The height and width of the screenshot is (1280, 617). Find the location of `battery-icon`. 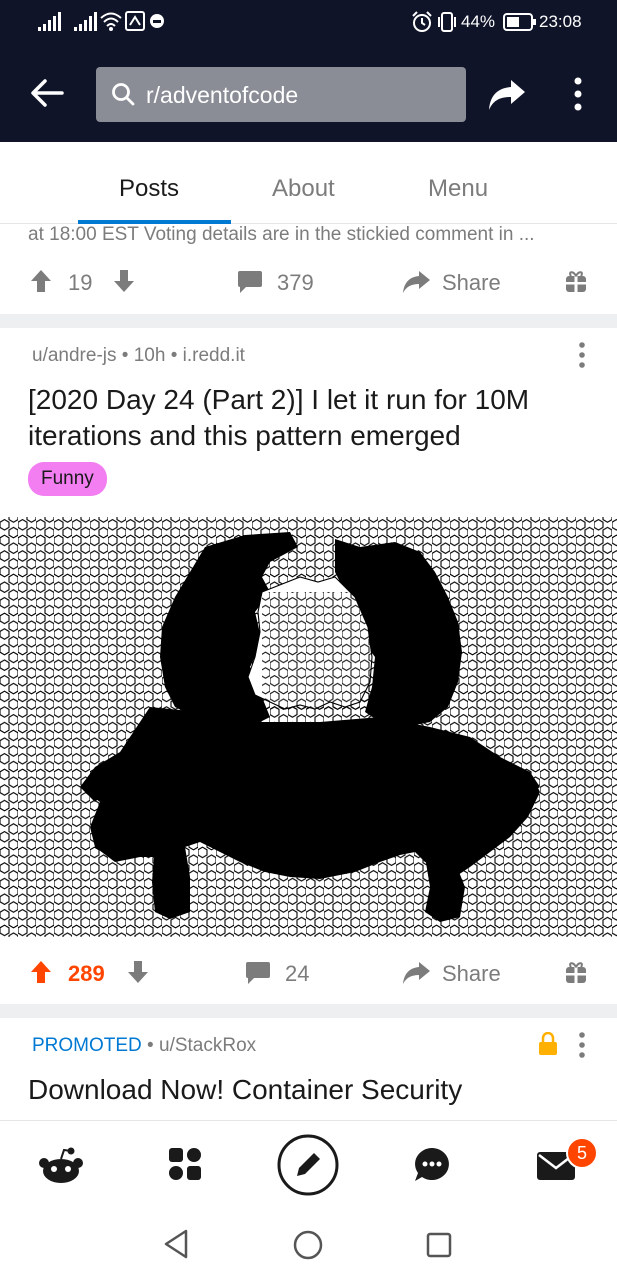

battery-icon is located at coordinates (519, 22).